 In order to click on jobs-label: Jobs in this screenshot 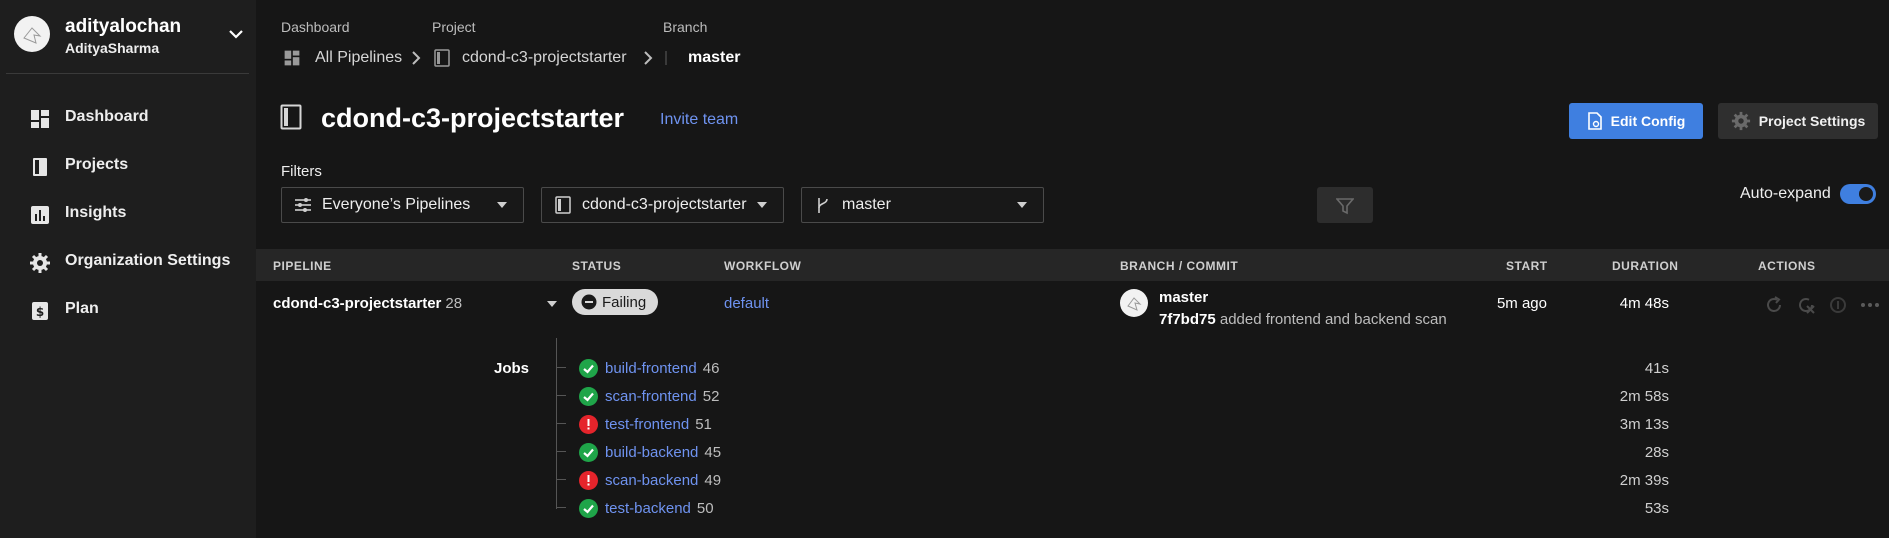, I will do `click(512, 368)`.